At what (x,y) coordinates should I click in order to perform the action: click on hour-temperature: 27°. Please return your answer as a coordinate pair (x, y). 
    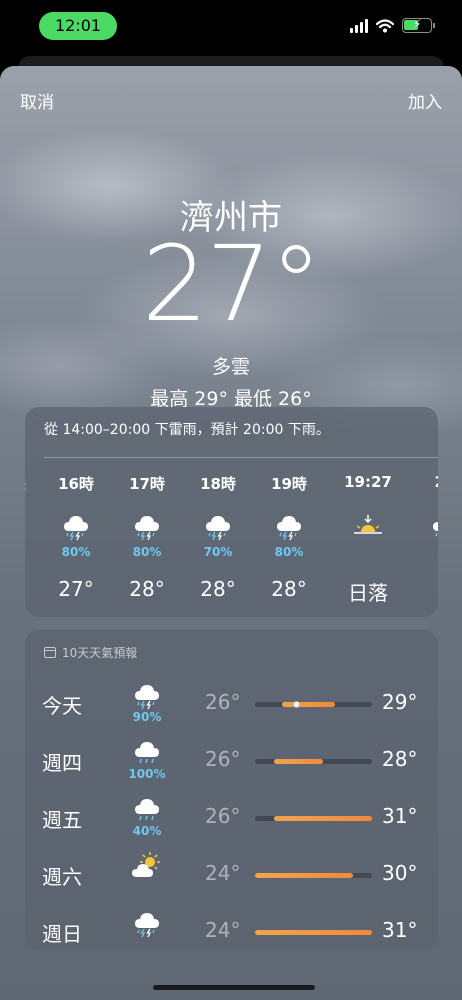
    Looking at the image, I should click on (76, 589).